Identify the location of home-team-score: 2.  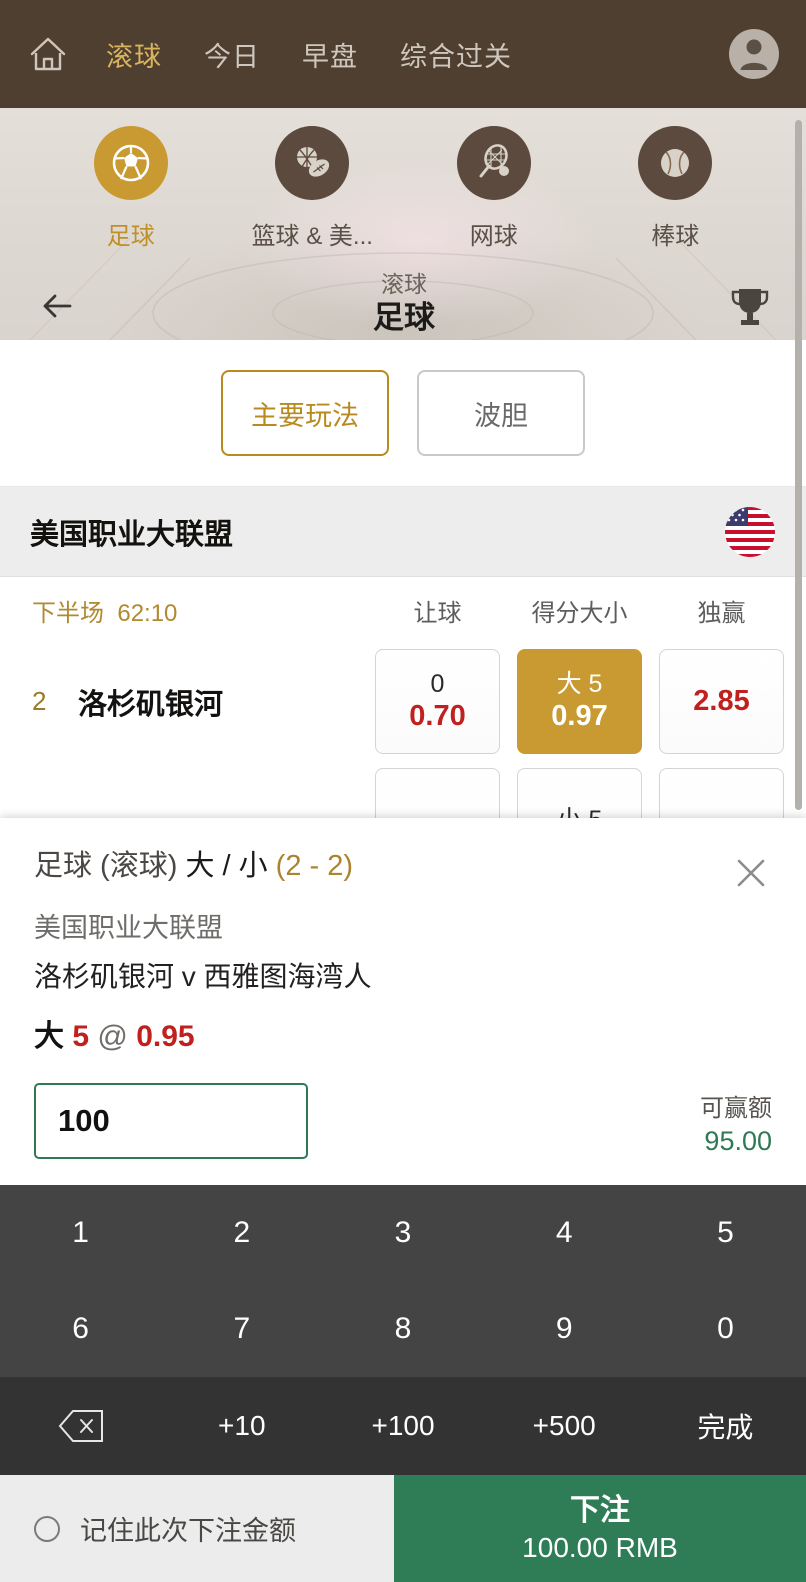
(39, 701).